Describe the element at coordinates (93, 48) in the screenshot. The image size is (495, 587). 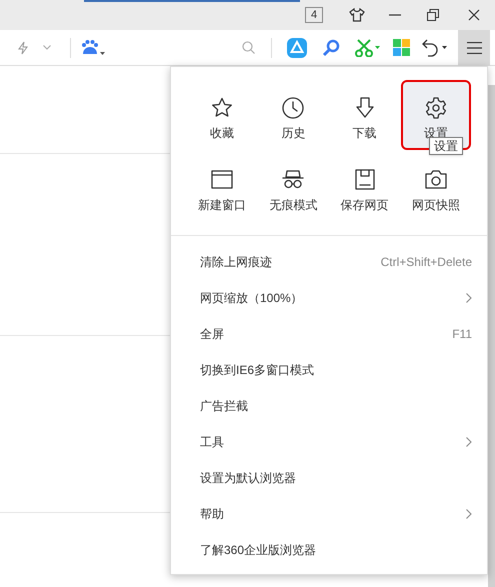
I see `paw-icon` at that location.